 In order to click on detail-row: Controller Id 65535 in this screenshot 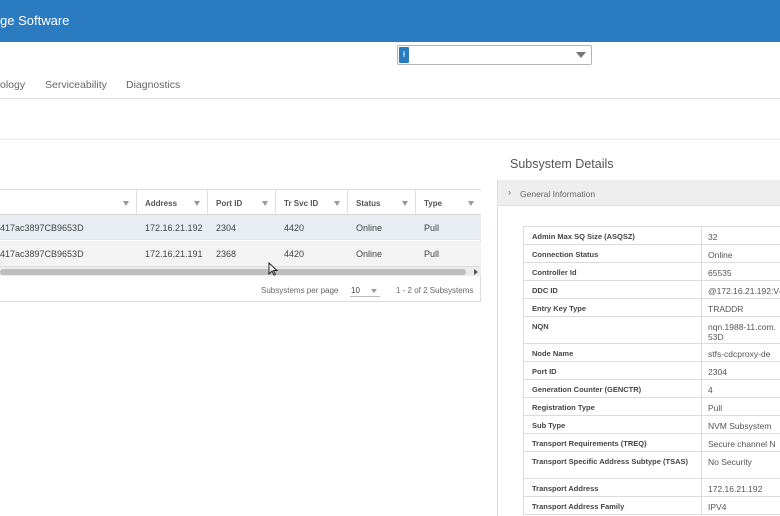, I will do `click(651, 272)`.